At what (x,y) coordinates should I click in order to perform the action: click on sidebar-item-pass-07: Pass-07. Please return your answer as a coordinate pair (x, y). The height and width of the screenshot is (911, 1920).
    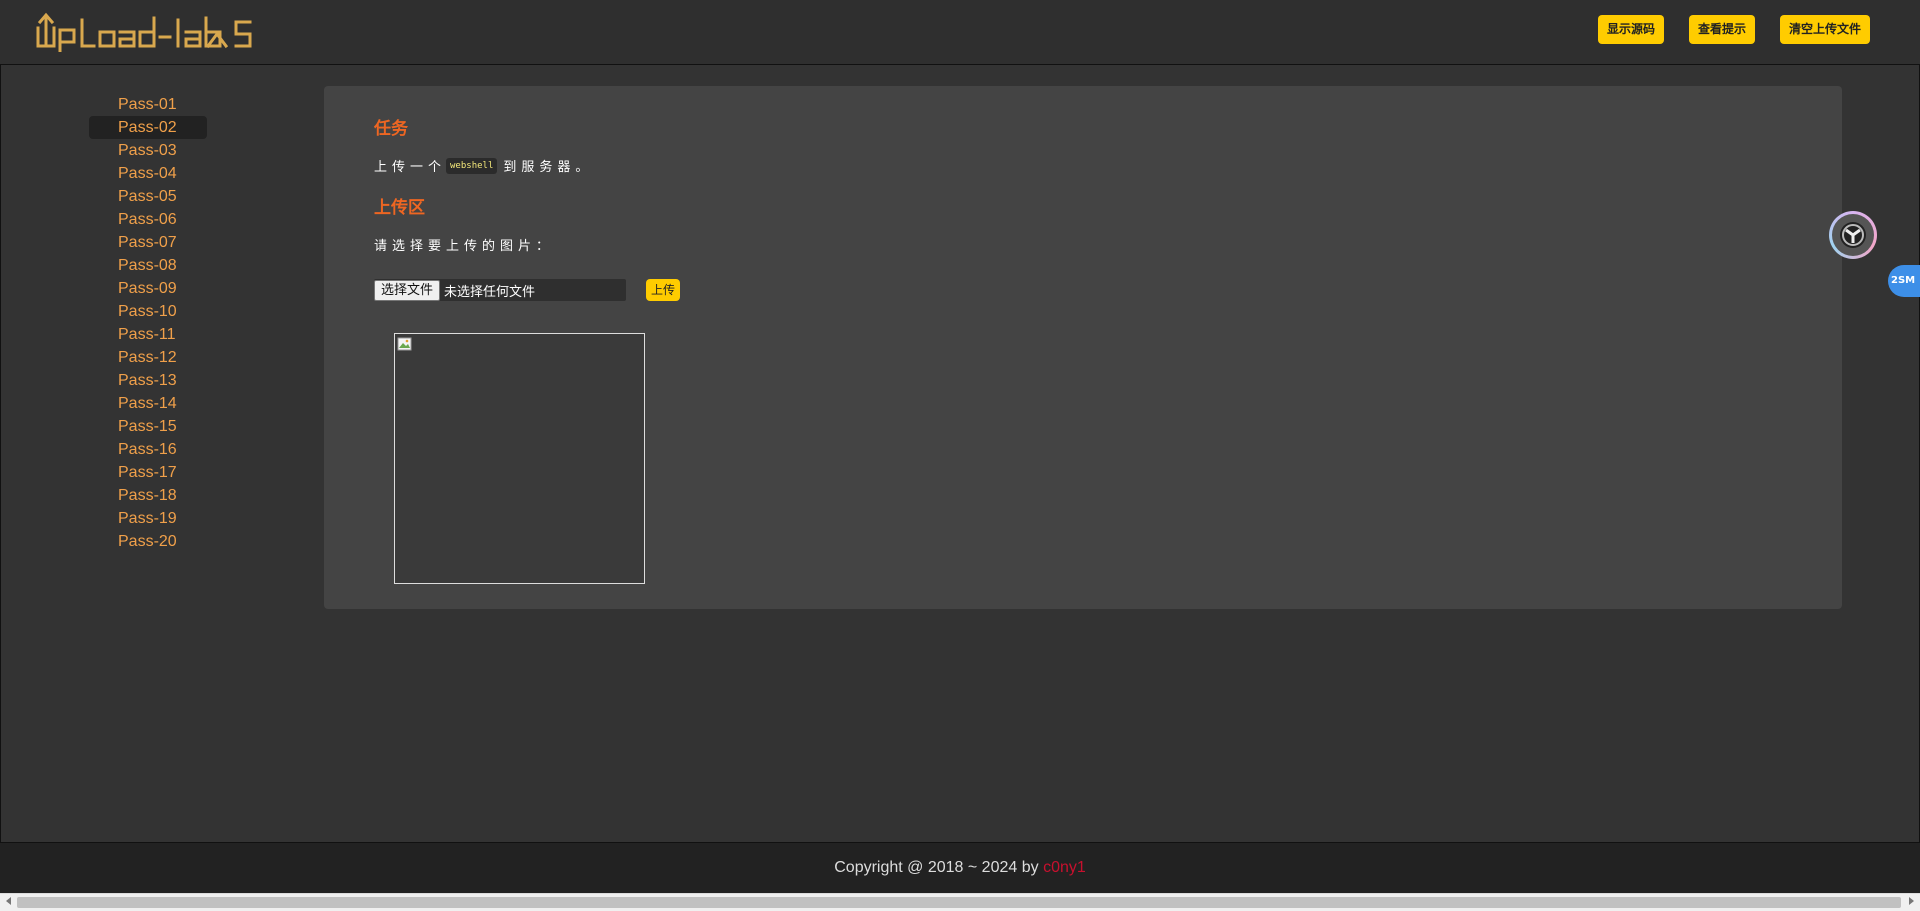
    Looking at the image, I should click on (148, 242).